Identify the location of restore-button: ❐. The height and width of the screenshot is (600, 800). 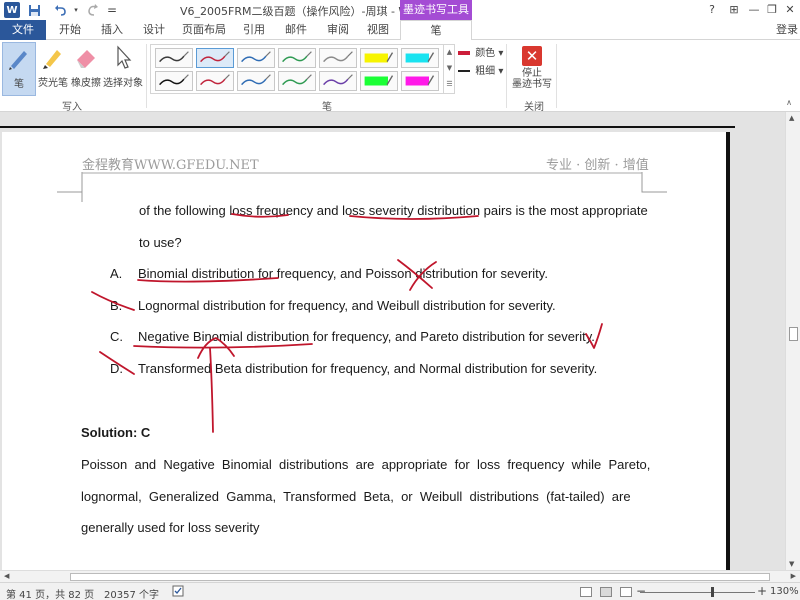
(772, 10).